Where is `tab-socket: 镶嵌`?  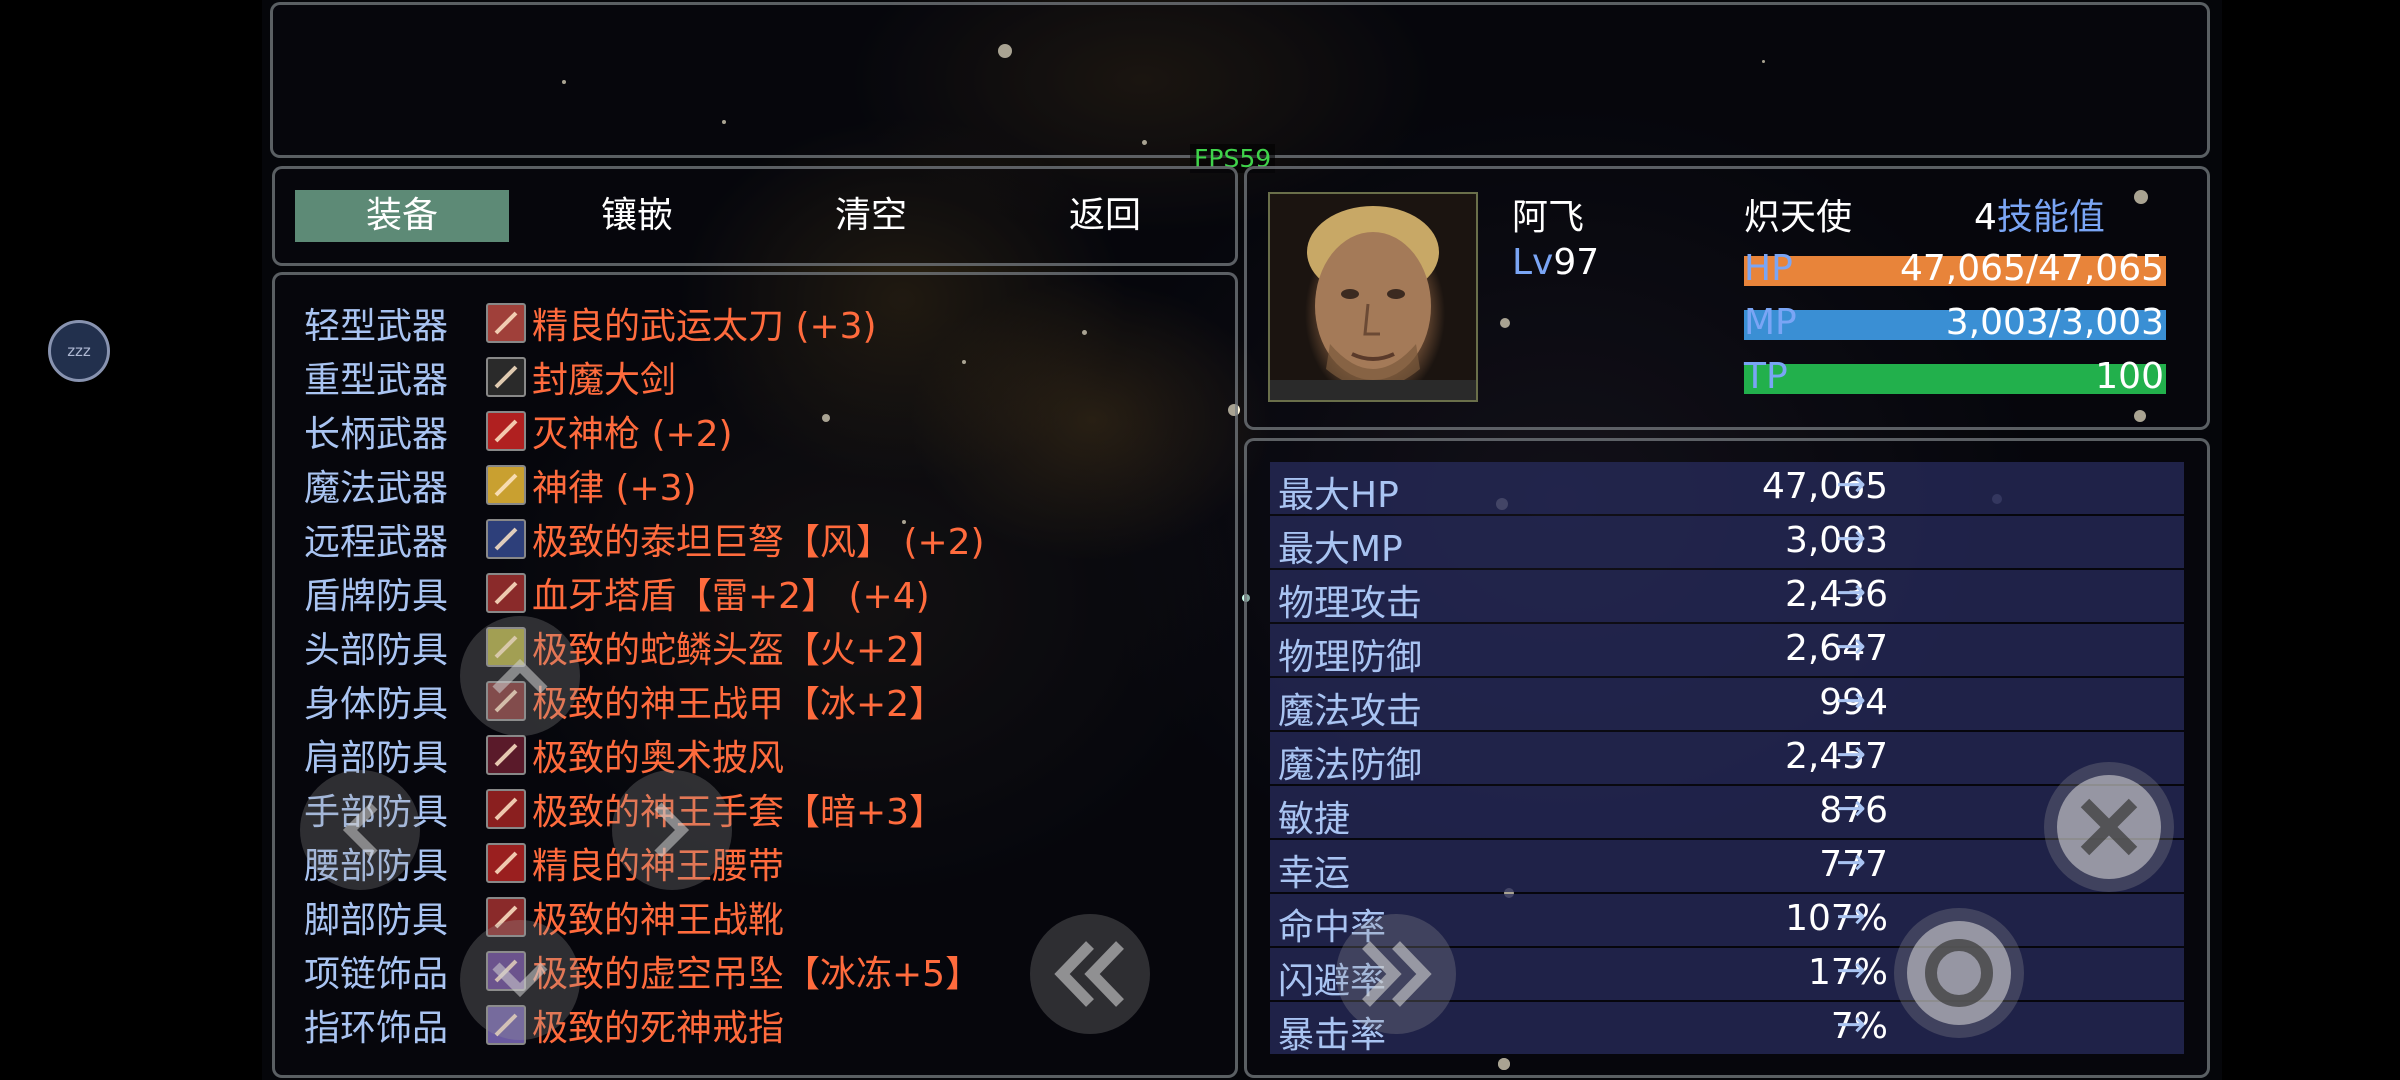 tab-socket: 镶嵌 is located at coordinates (637, 216).